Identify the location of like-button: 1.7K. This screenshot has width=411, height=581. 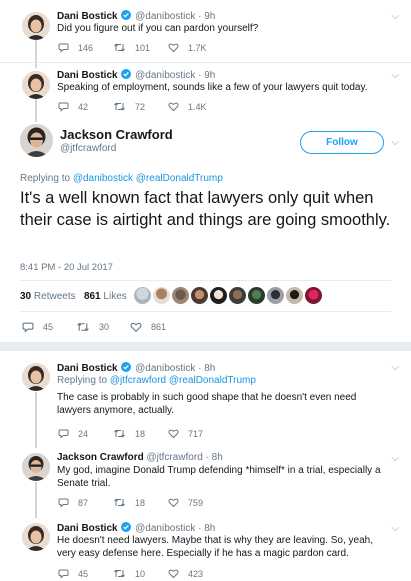
(187, 47).